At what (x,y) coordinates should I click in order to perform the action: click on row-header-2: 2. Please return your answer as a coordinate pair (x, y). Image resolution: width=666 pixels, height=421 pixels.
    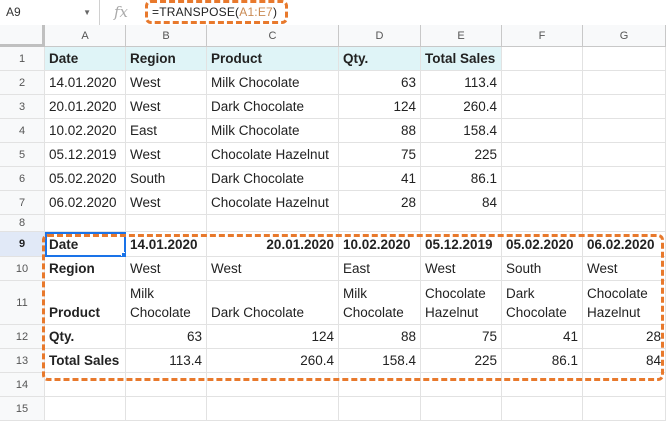
    Looking at the image, I should click on (22, 83).